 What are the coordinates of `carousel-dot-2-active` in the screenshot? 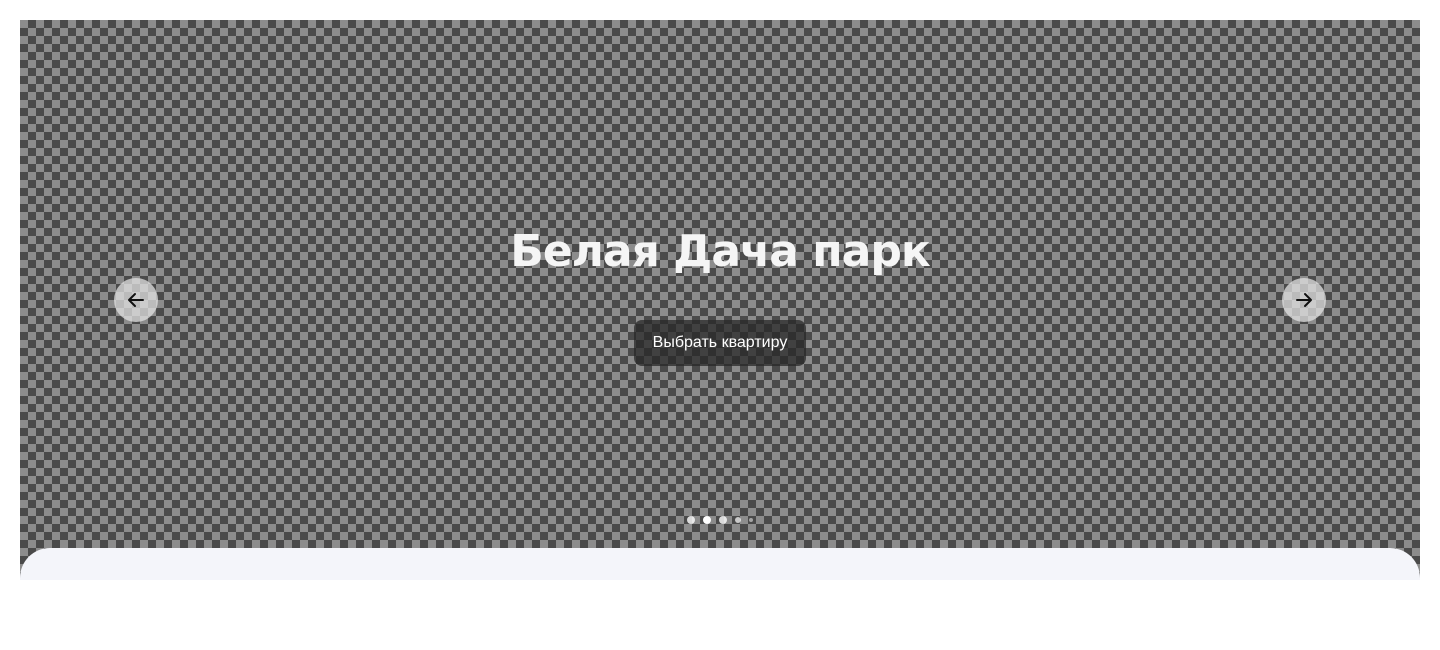 It's located at (707, 520).